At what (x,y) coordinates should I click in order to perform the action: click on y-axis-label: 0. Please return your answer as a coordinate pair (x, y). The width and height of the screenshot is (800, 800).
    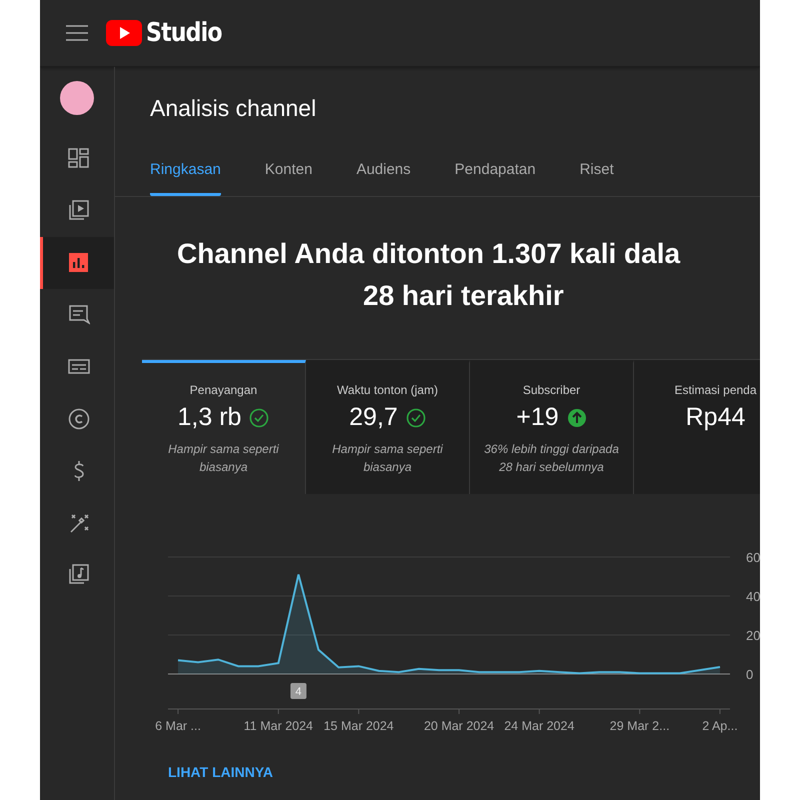
    Looking at the image, I should click on (750, 674).